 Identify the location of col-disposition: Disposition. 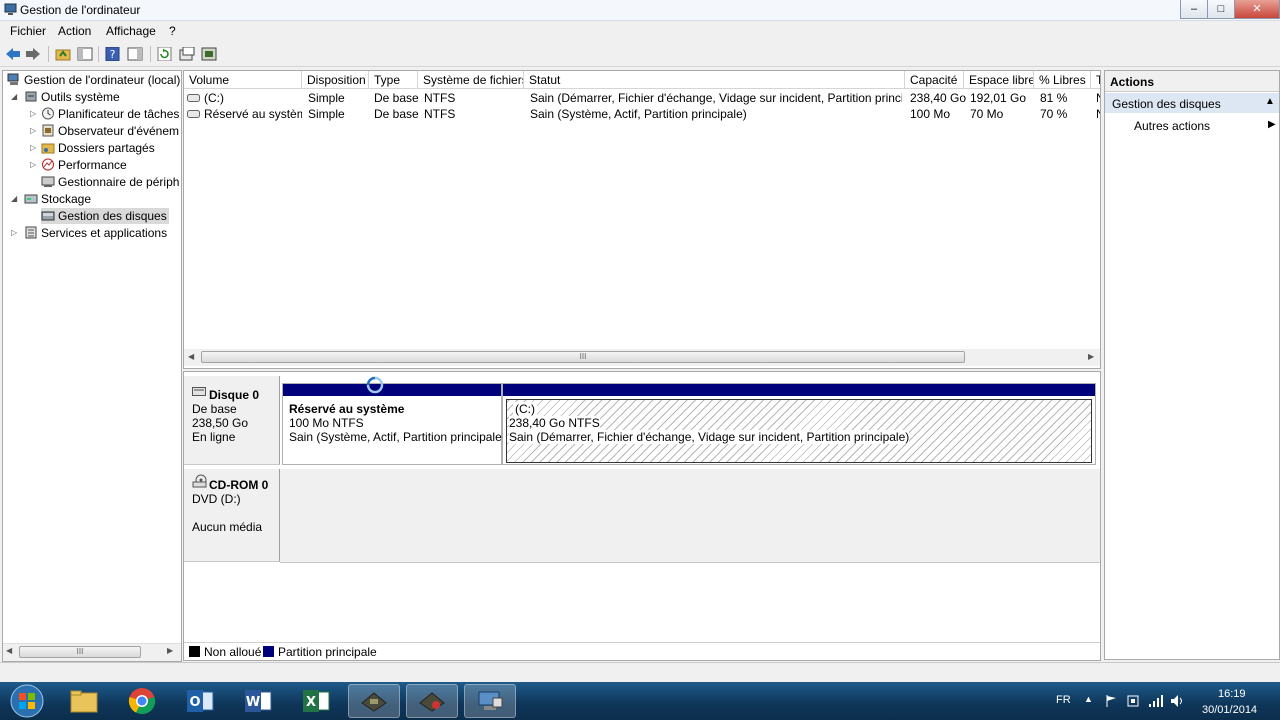
(335, 80).